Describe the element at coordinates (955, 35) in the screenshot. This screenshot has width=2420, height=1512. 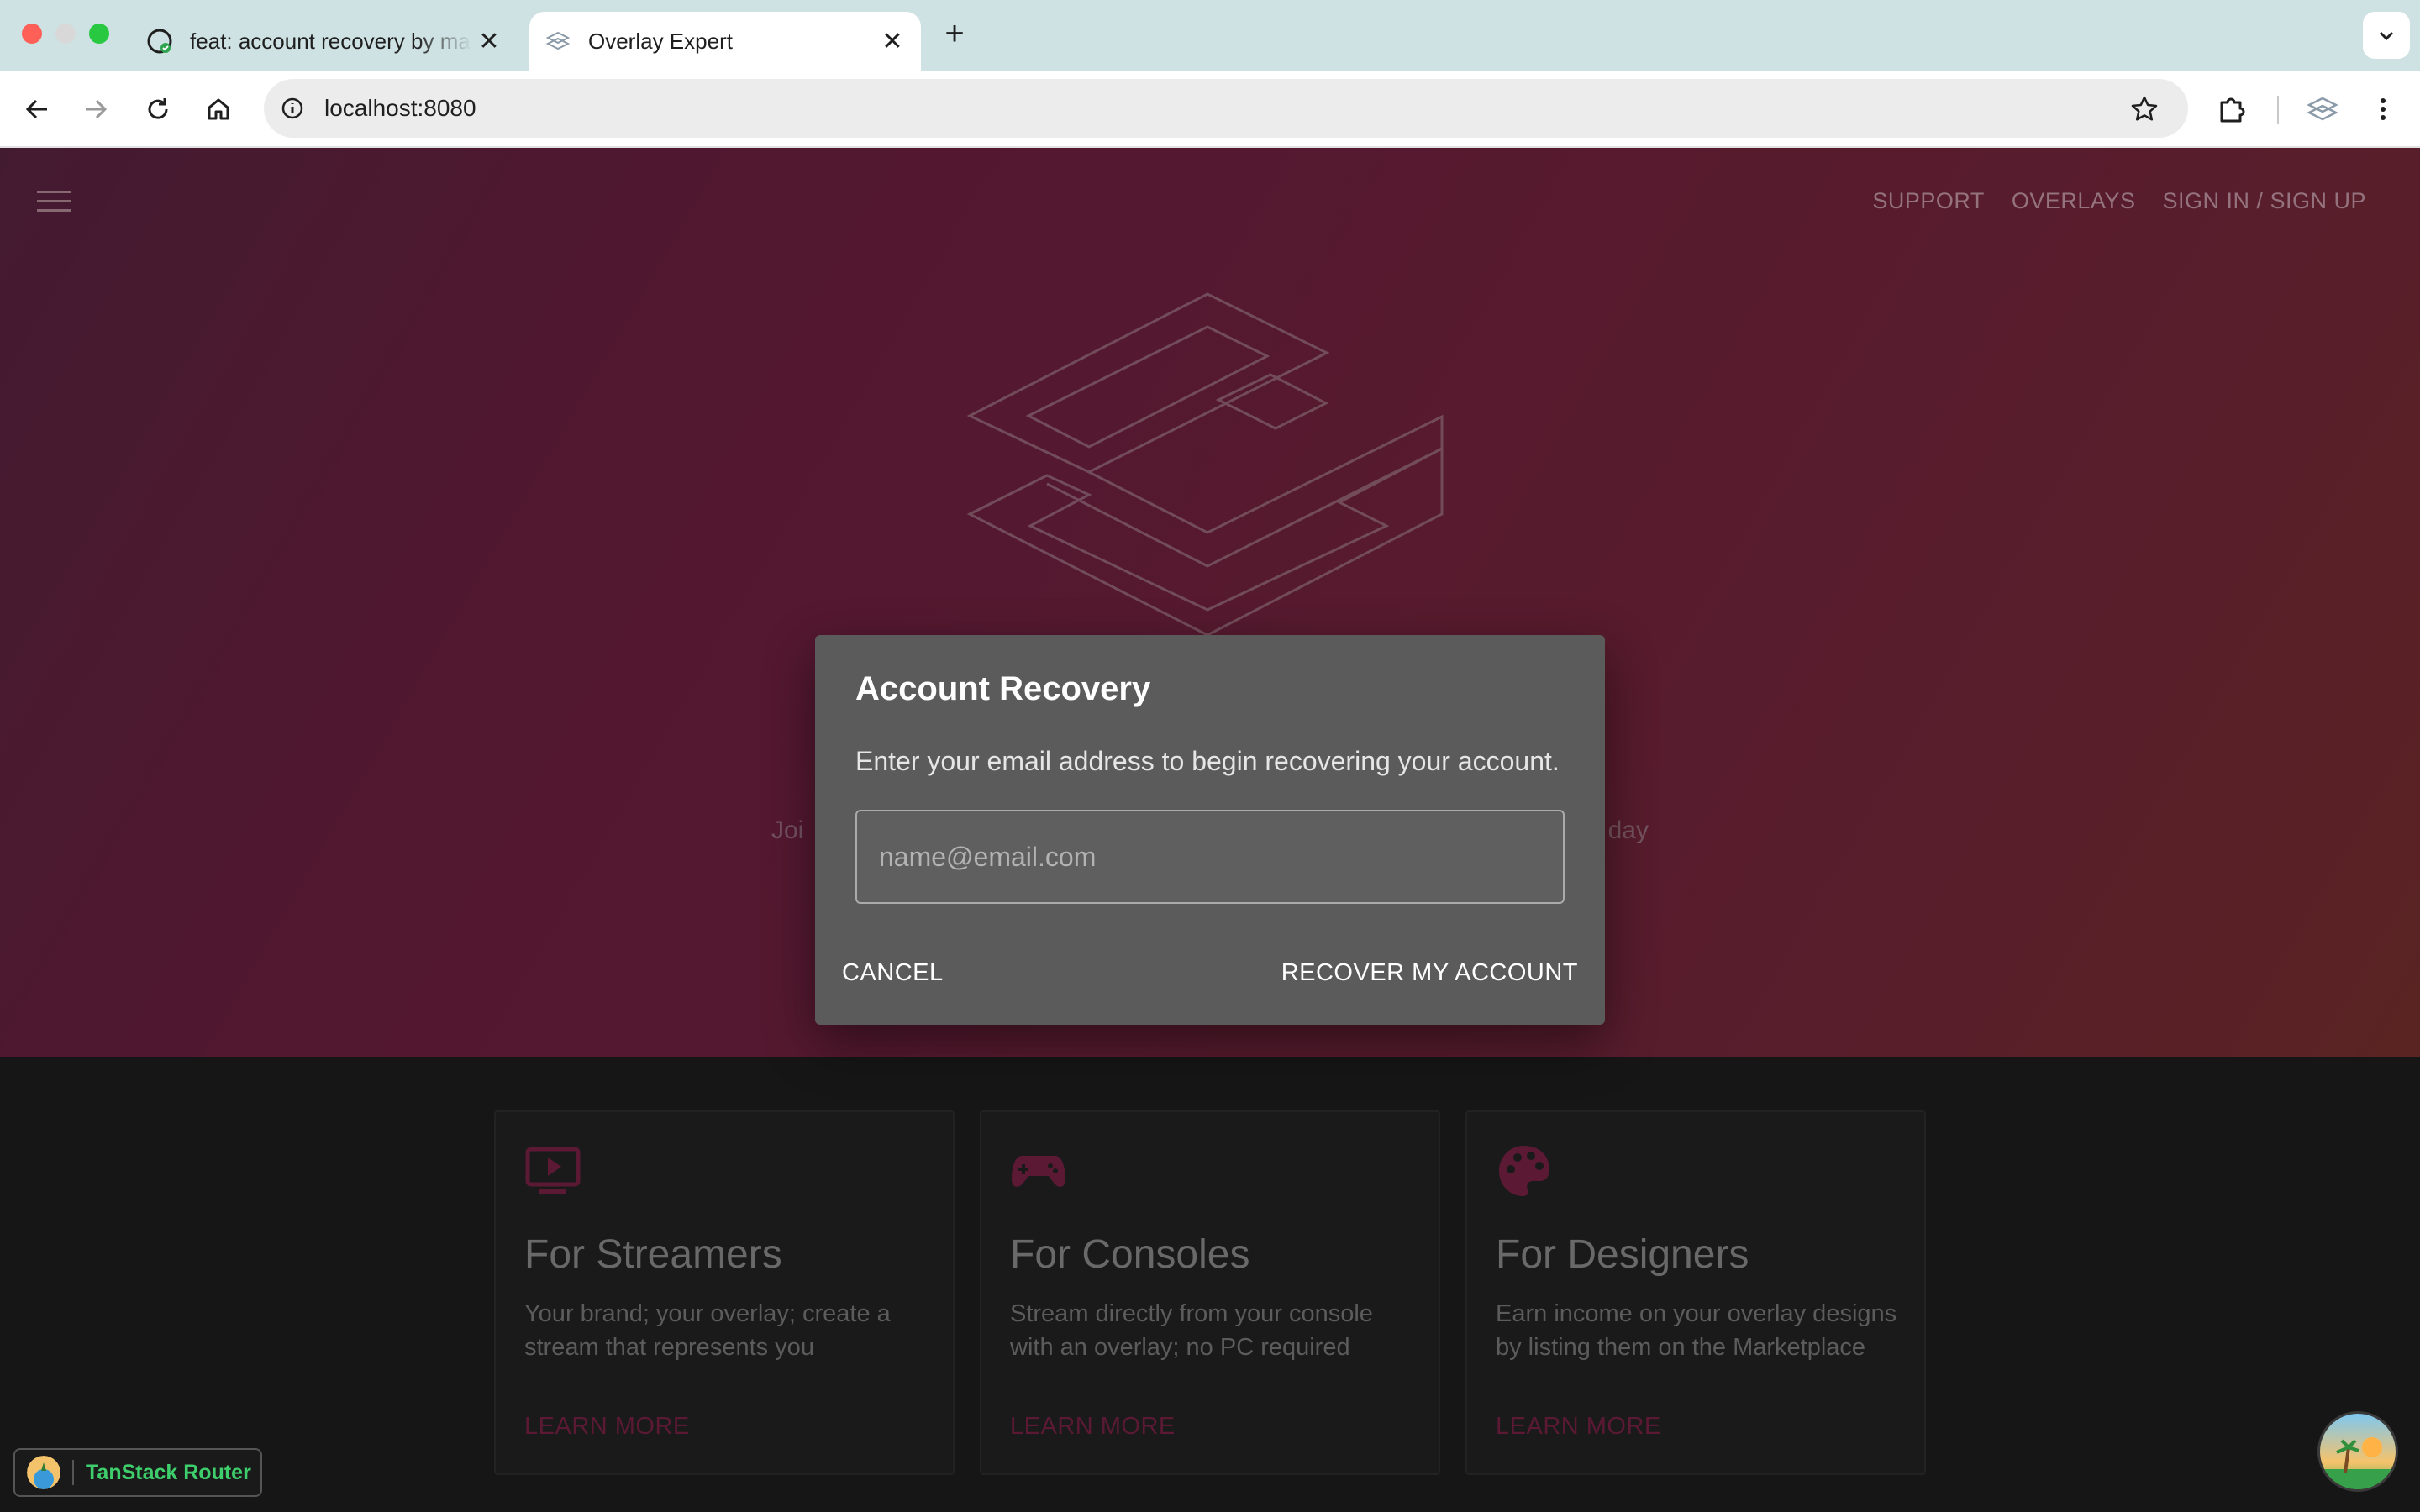
I see `new-tab-button: +` at that location.